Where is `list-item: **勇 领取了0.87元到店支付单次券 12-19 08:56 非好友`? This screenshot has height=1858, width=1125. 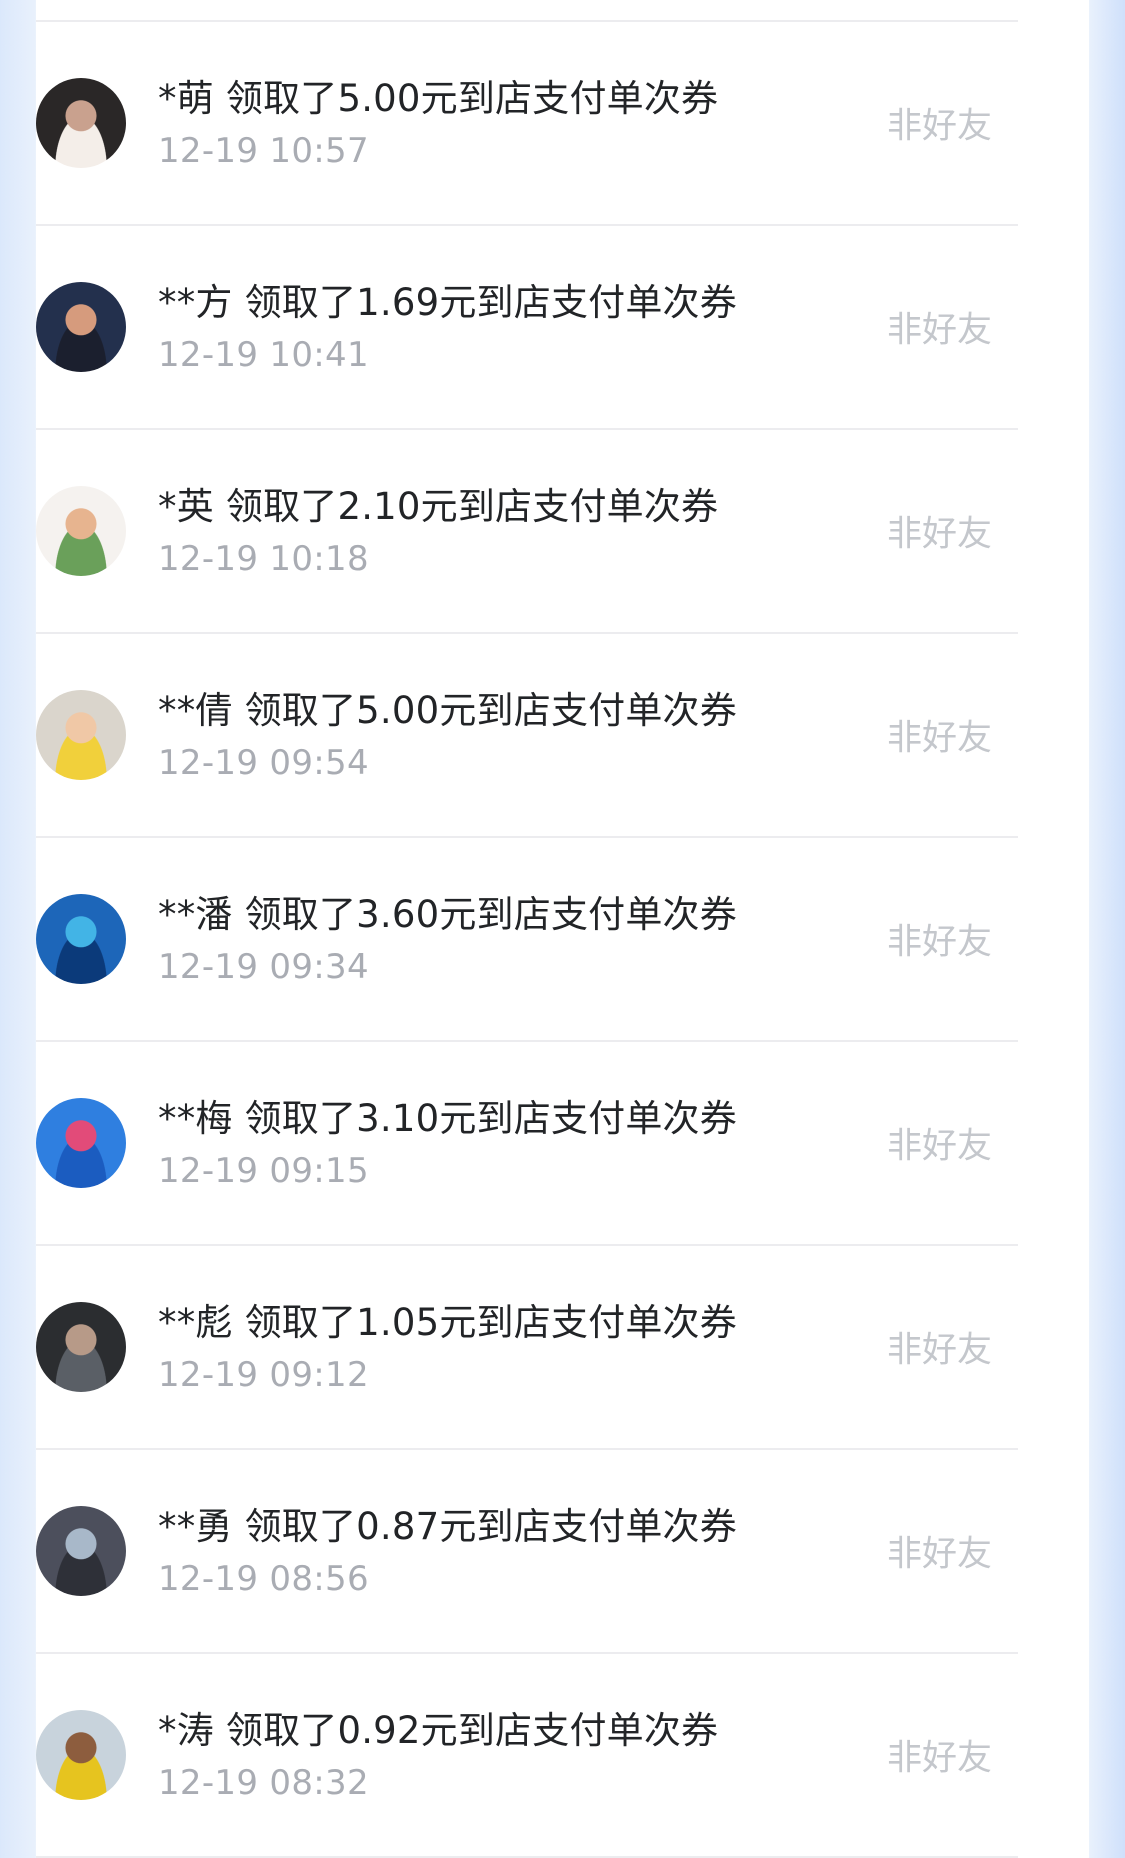
list-item: **勇 领取了0.87元到店支付单次券 12-19 08:56 非好友 is located at coordinates (527, 1551).